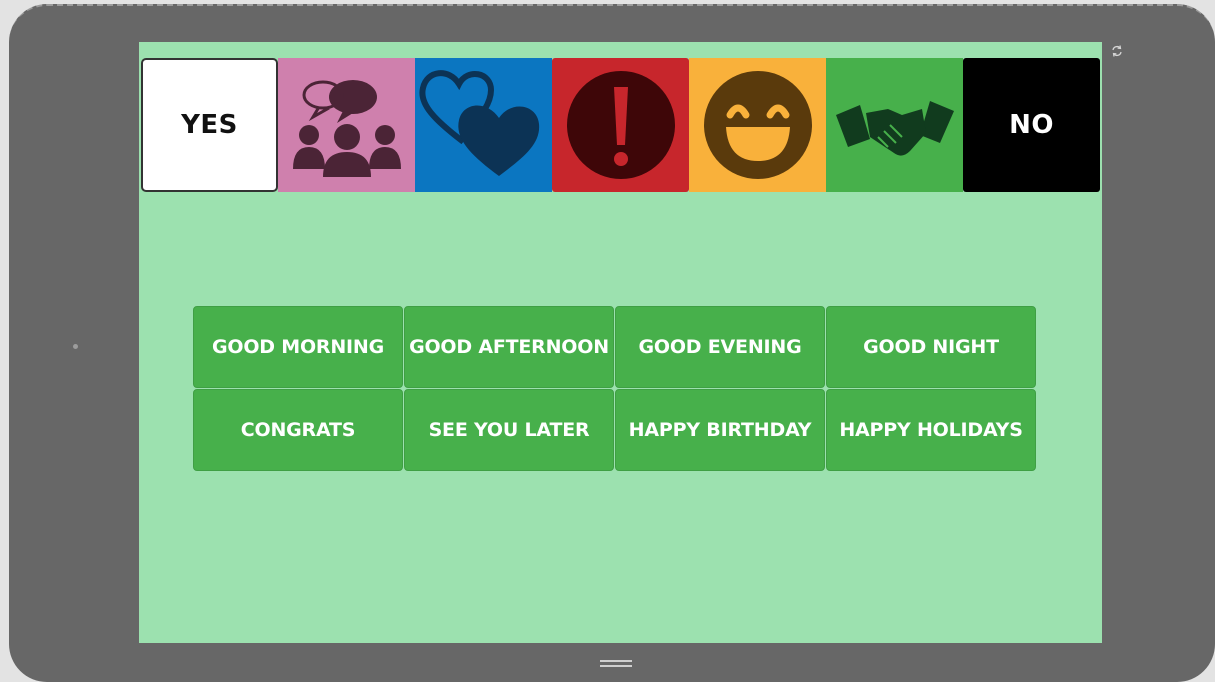  I want to click on hearts-icon, so click(479, 123).